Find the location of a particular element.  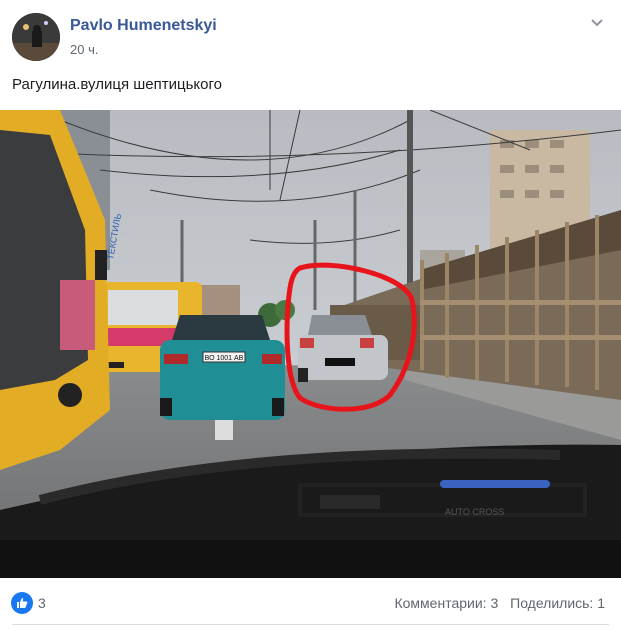

shares-link: Поделились: 1 is located at coordinates (557, 603).